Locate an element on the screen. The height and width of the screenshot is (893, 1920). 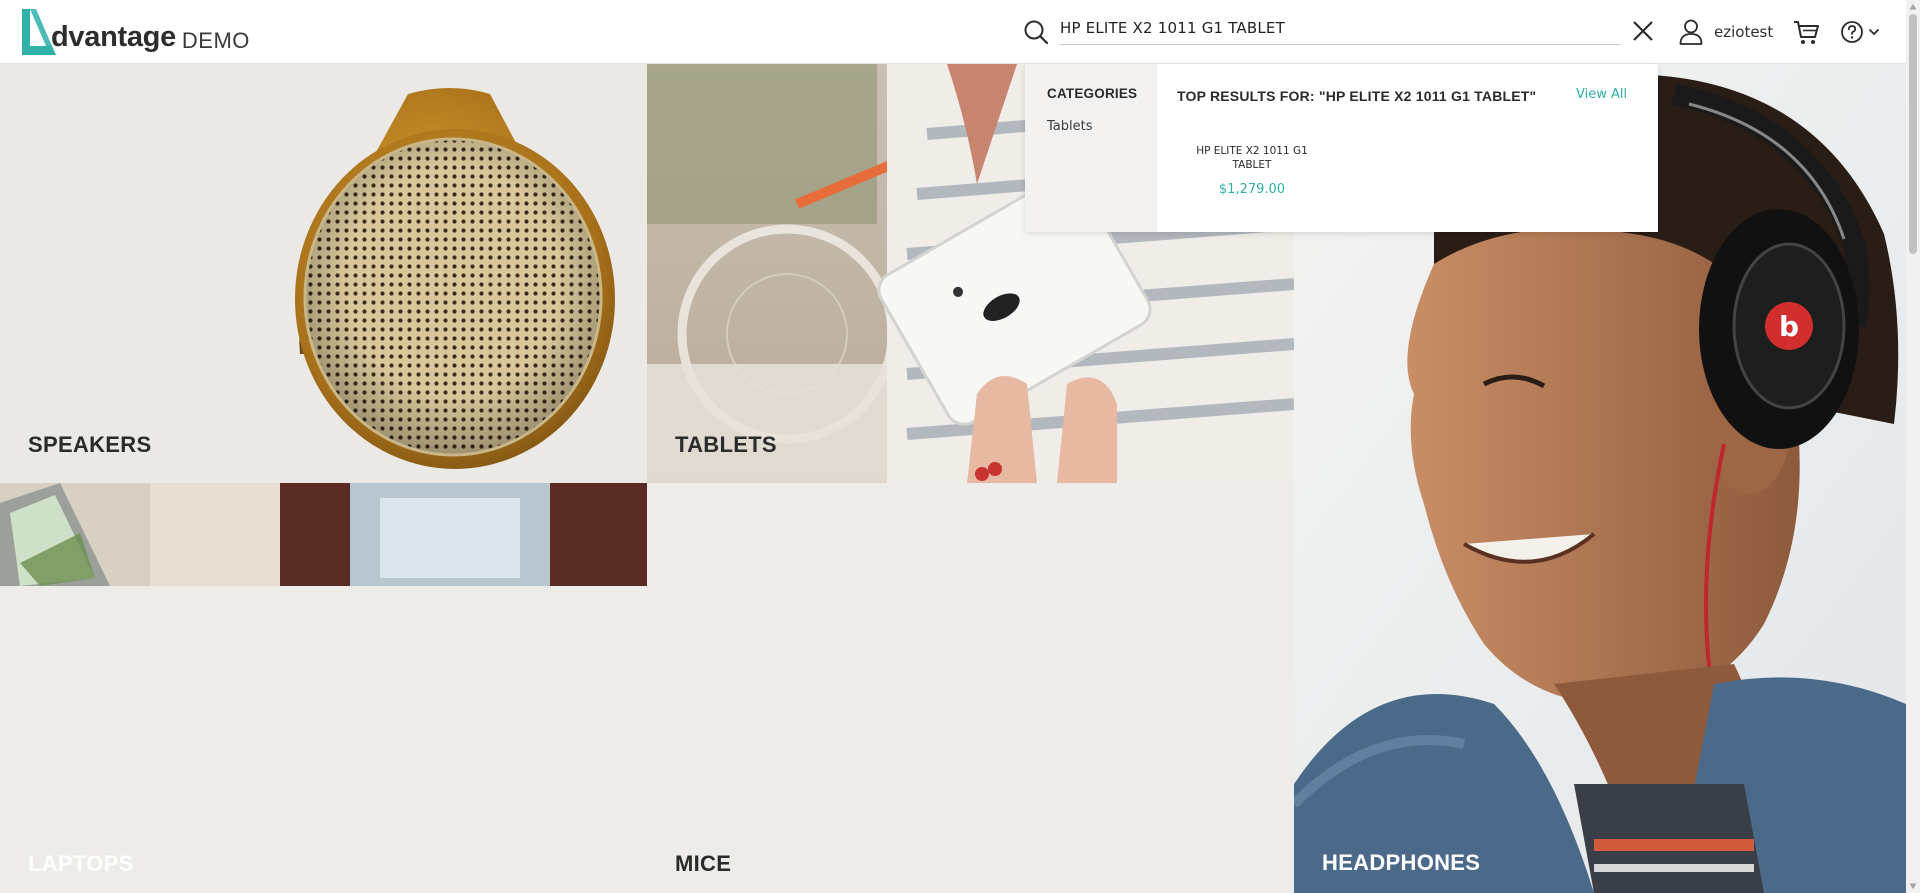
chevron-down-icon is located at coordinates (1874, 32).